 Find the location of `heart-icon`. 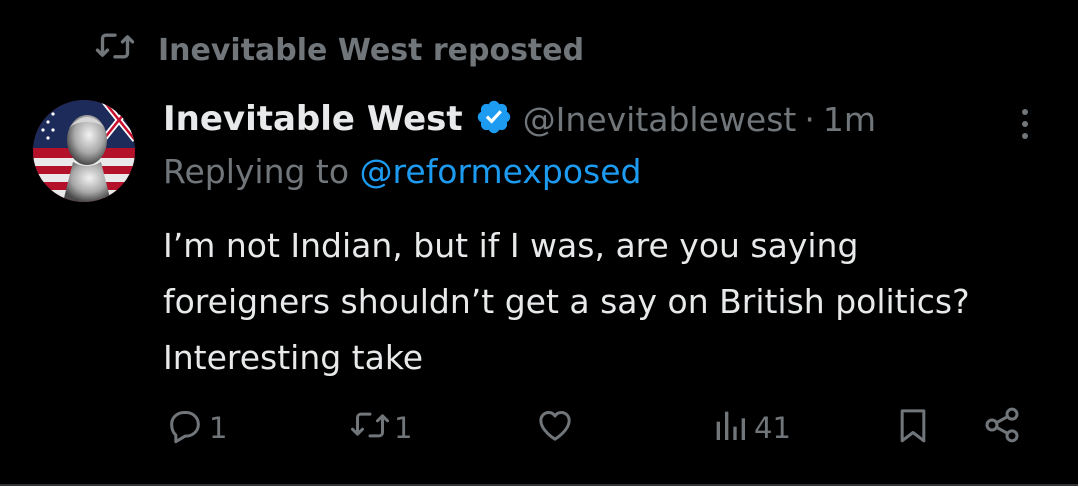

heart-icon is located at coordinates (555, 428).